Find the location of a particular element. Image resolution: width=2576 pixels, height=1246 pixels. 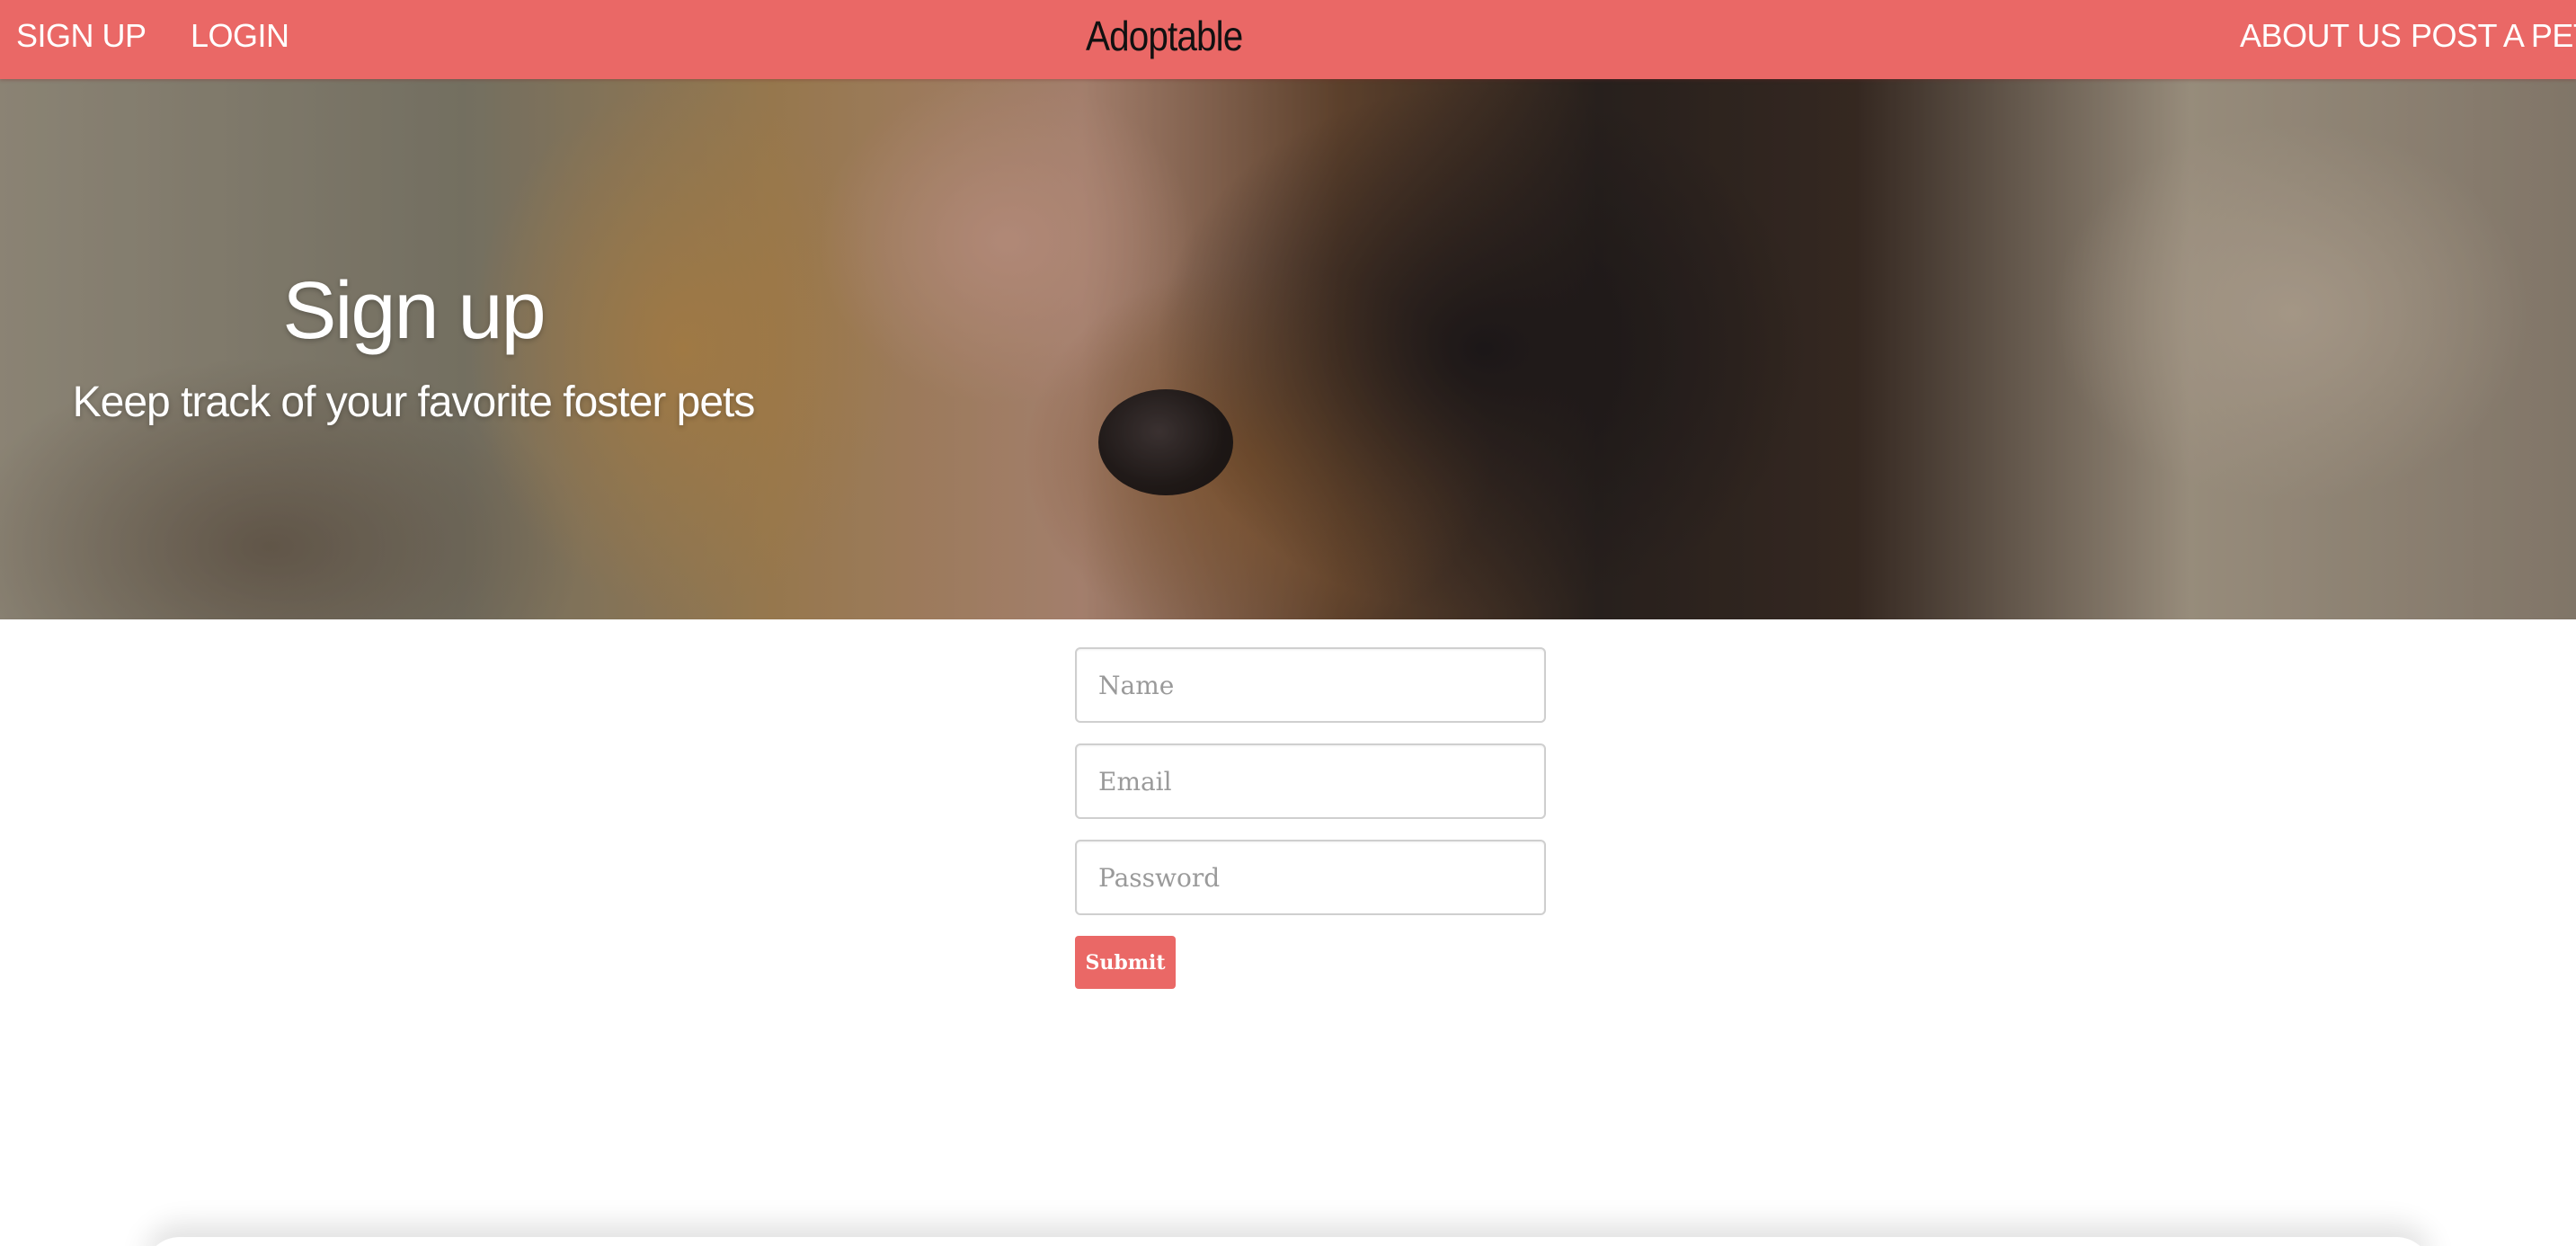

name-input is located at coordinates (1310, 685).